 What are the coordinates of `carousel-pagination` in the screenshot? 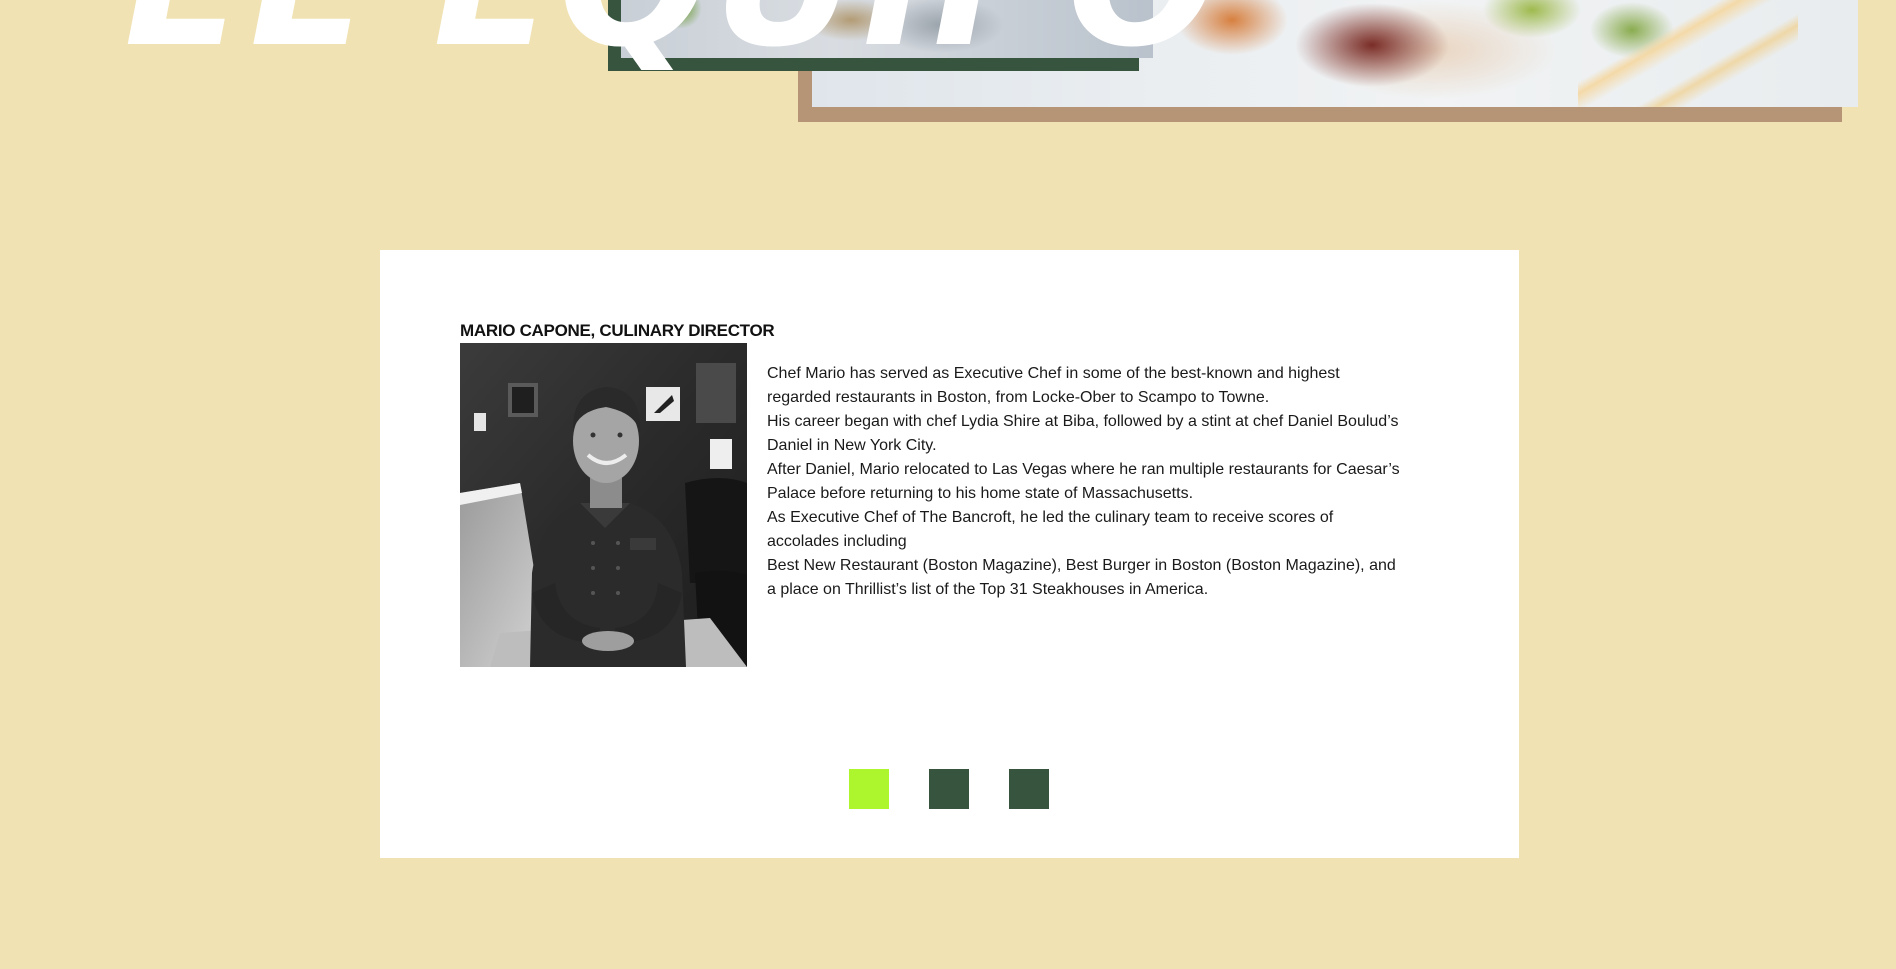 It's located at (949, 789).